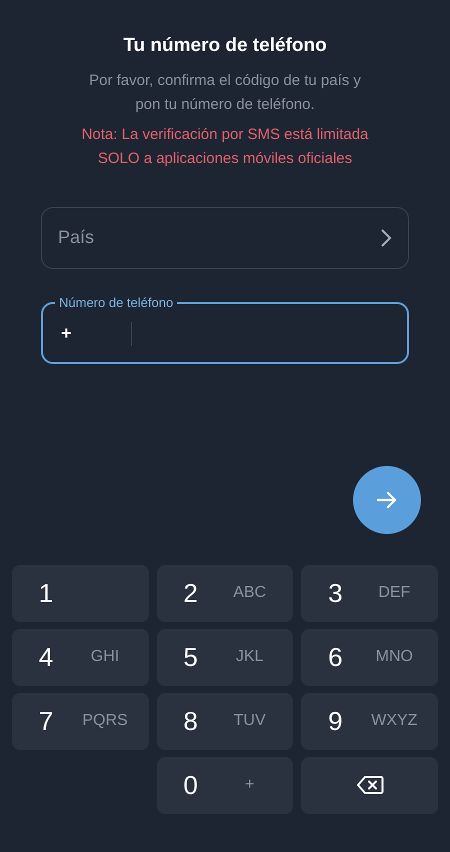 The image size is (450, 852). I want to click on backspace-icon, so click(370, 785).